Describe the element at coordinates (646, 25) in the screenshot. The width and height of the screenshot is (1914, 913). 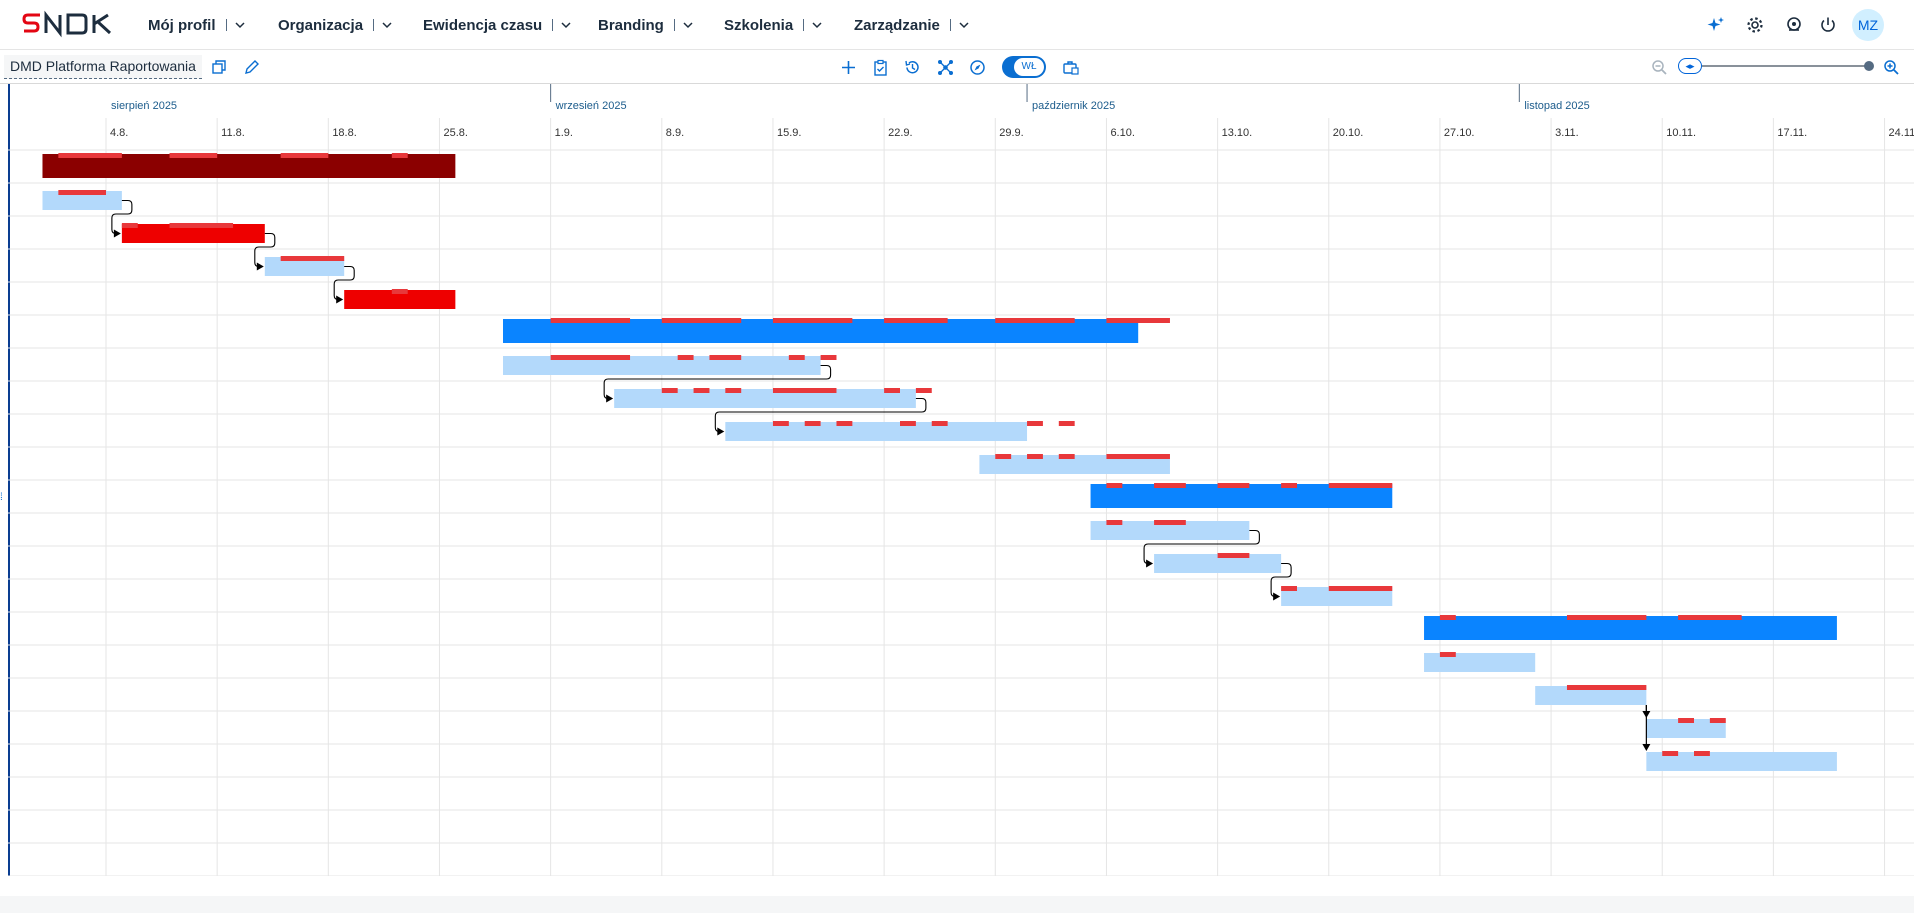
I see `nav-branding: Branding` at that location.